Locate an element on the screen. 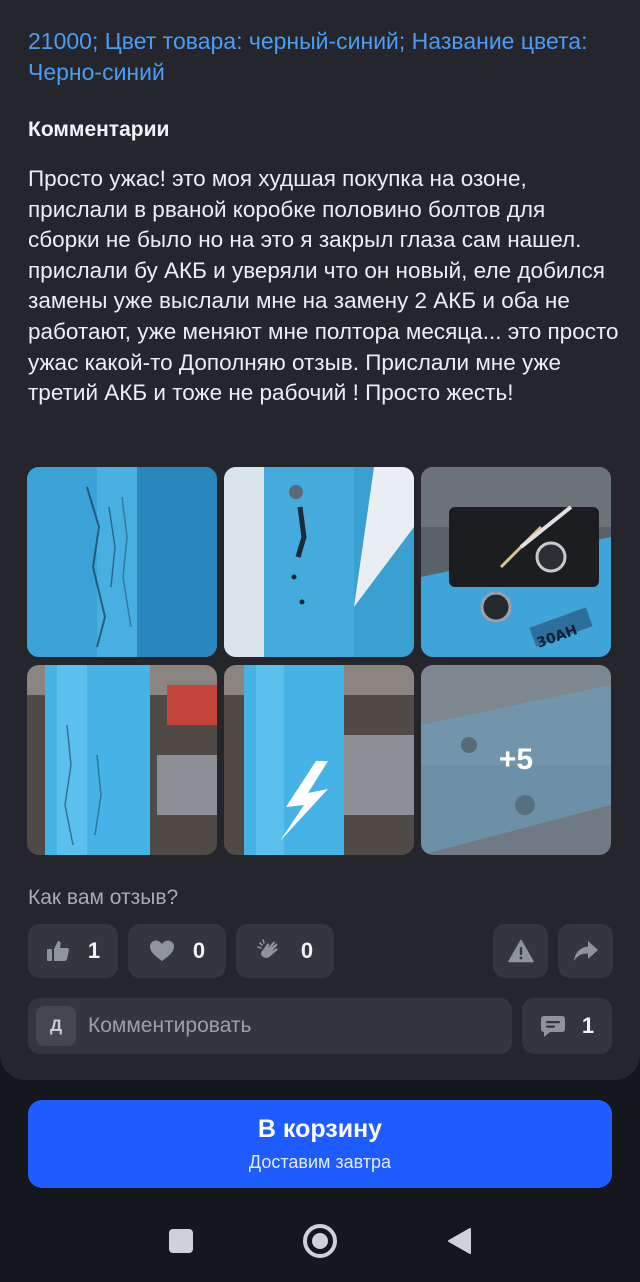 This screenshot has height=1282, width=640. system-navigation-bar is located at coordinates (320, 1244).